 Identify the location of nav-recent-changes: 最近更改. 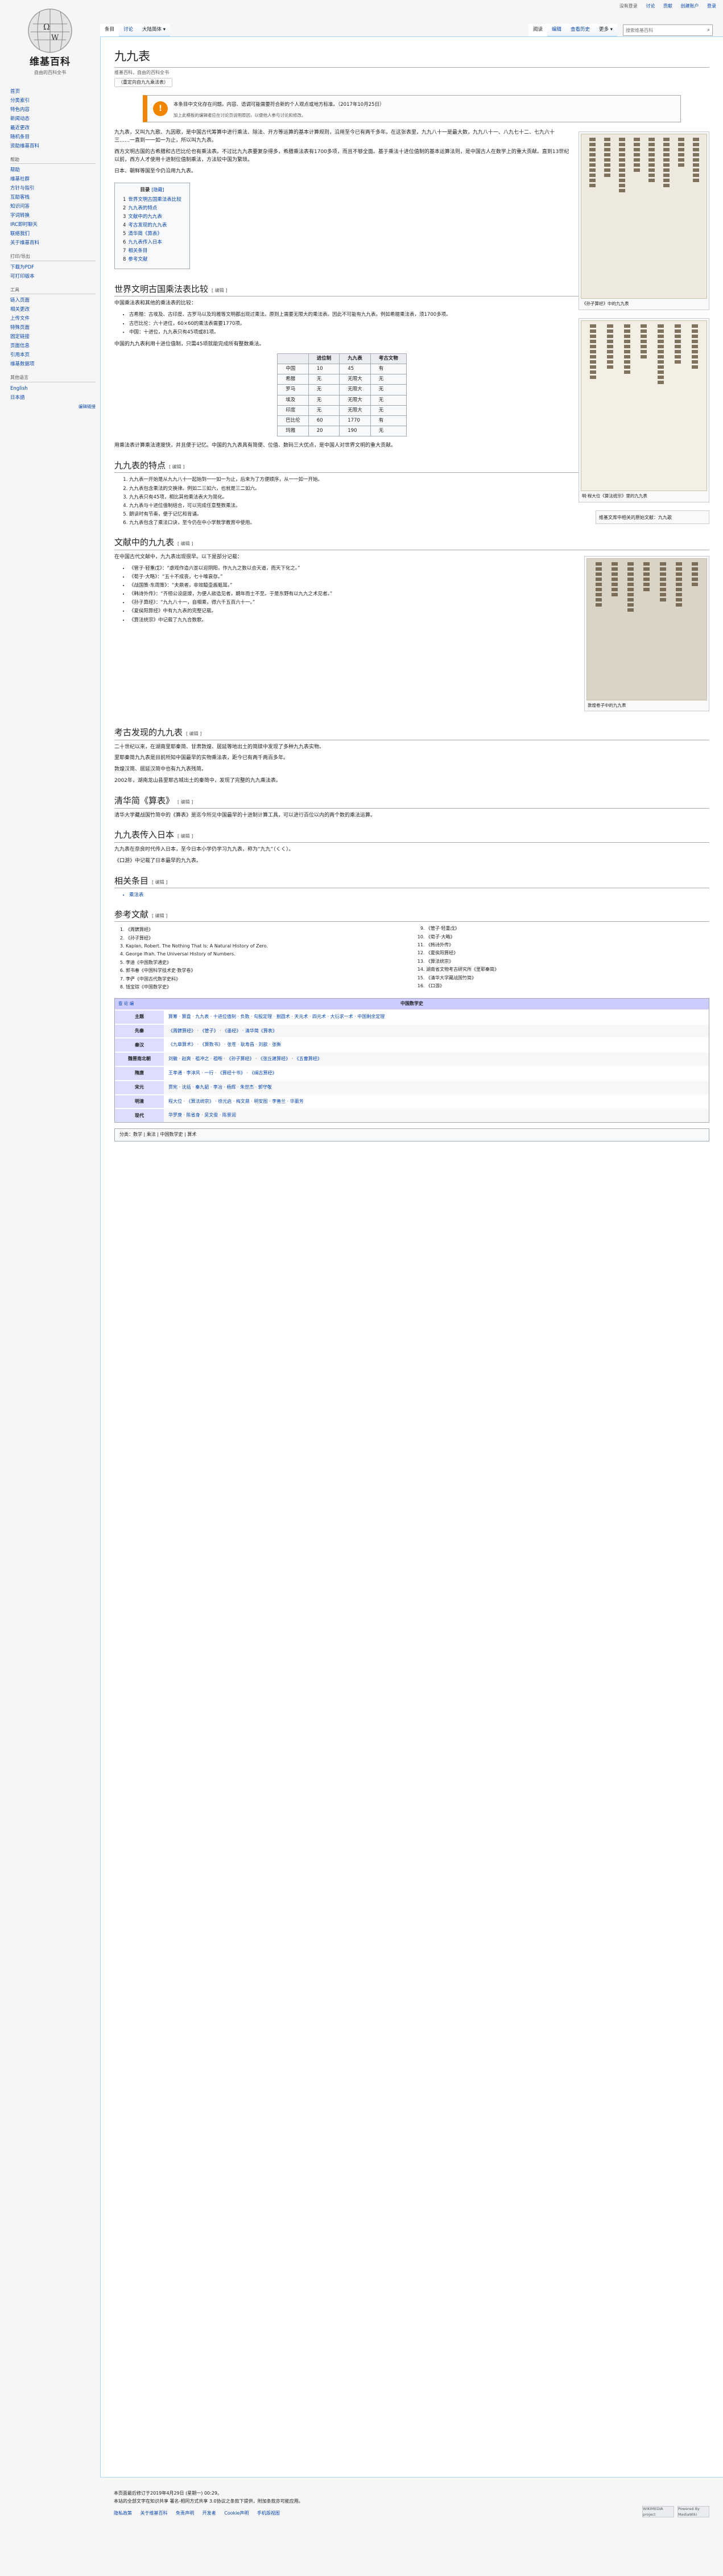
(53, 128).